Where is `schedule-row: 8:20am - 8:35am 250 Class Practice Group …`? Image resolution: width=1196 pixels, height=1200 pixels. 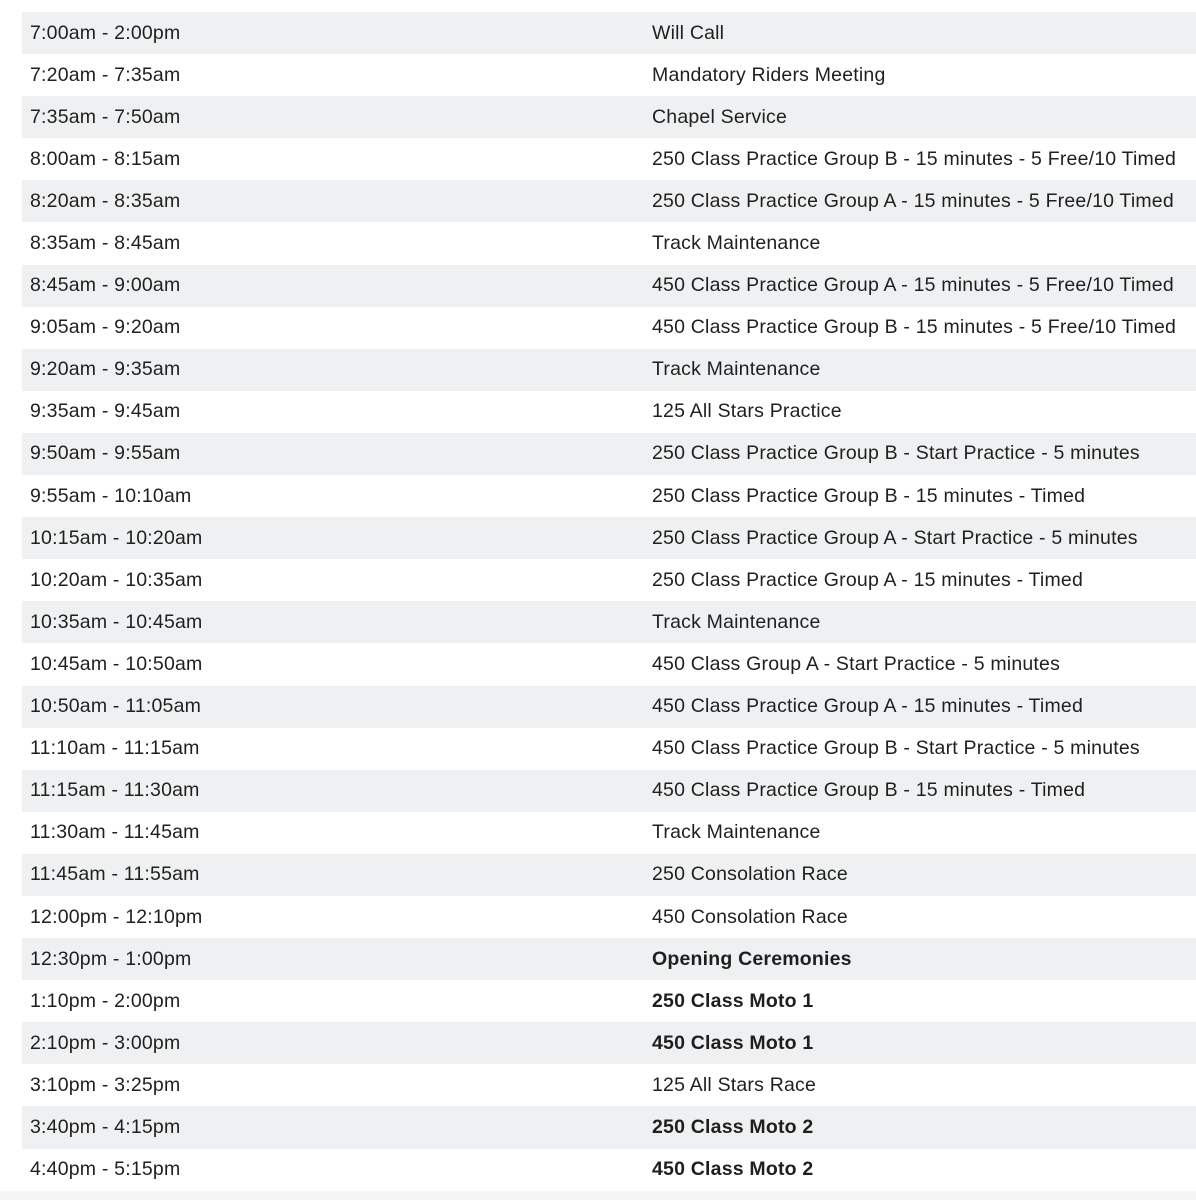
schedule-row: 8:20am - 8:35am 250 Class Practice Group … is located at coordinates (609, 201).